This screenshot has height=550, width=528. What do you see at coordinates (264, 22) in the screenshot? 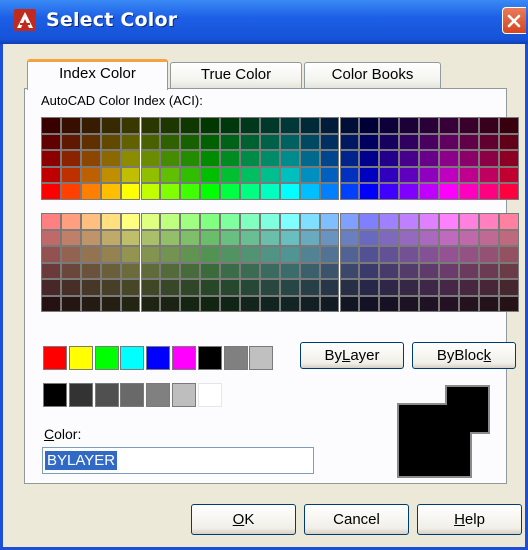
I see `title-bar: Select Color` at bounding box center [264, 22].